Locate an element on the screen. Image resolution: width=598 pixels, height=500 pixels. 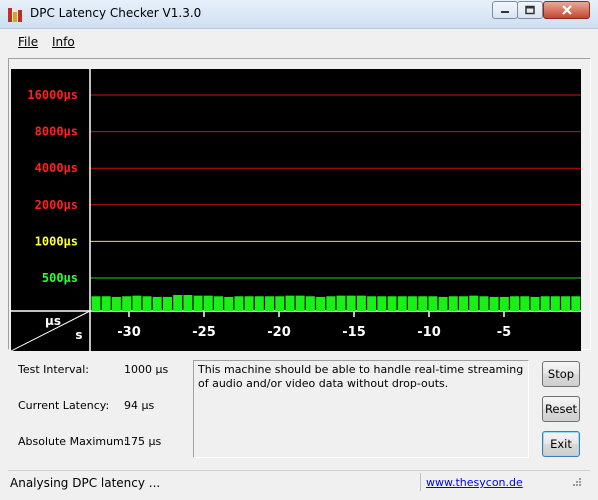
current-latency-label: Current Latency: is located at coordinates (64, 405).